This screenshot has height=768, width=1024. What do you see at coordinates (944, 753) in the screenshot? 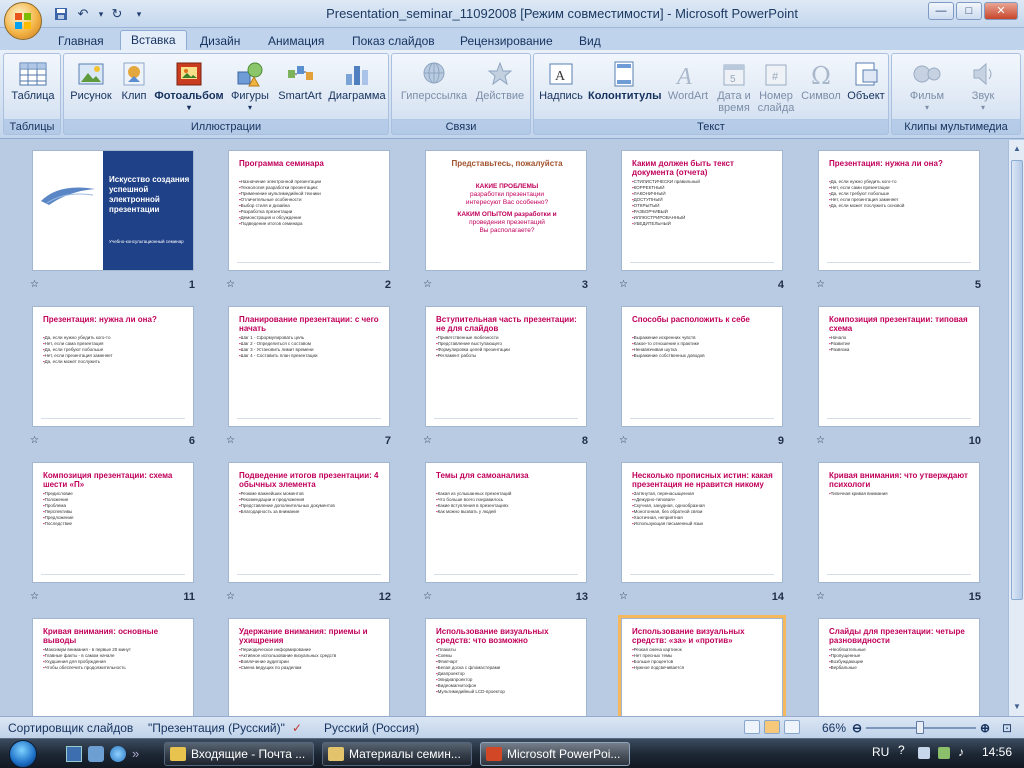
I see `tray-app-icon` at bounding box center [944, 753].